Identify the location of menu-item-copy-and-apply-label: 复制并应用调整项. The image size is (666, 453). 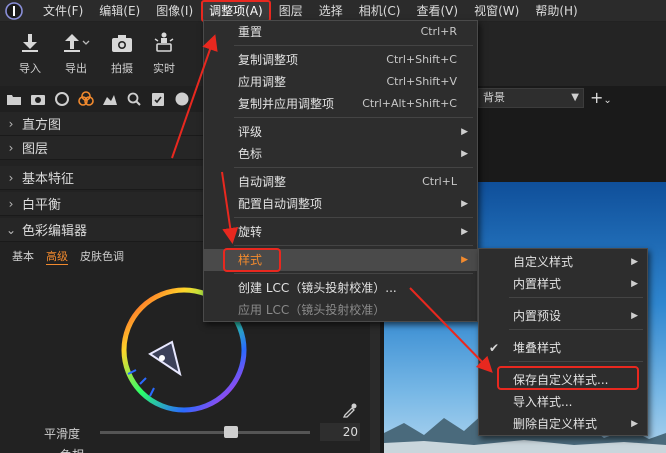
(286, 104).